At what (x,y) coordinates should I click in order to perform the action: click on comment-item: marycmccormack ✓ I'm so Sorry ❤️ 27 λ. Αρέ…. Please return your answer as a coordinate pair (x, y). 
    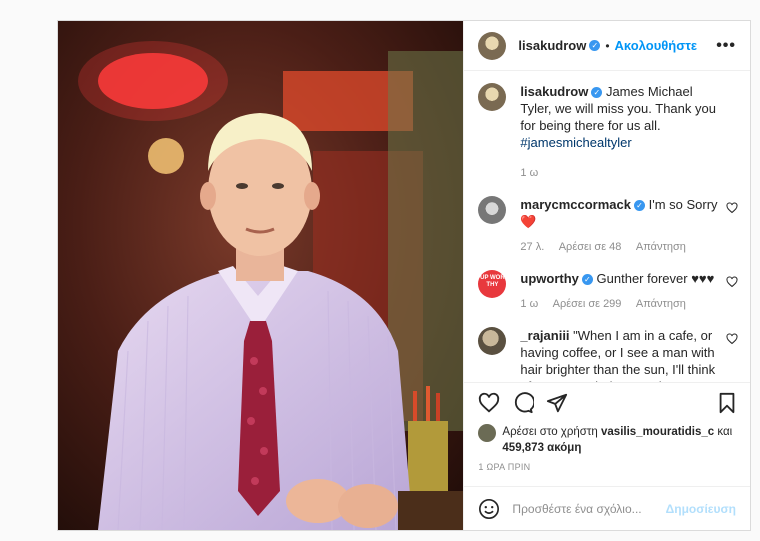
    Looking at the image, I should click on (608, 226).